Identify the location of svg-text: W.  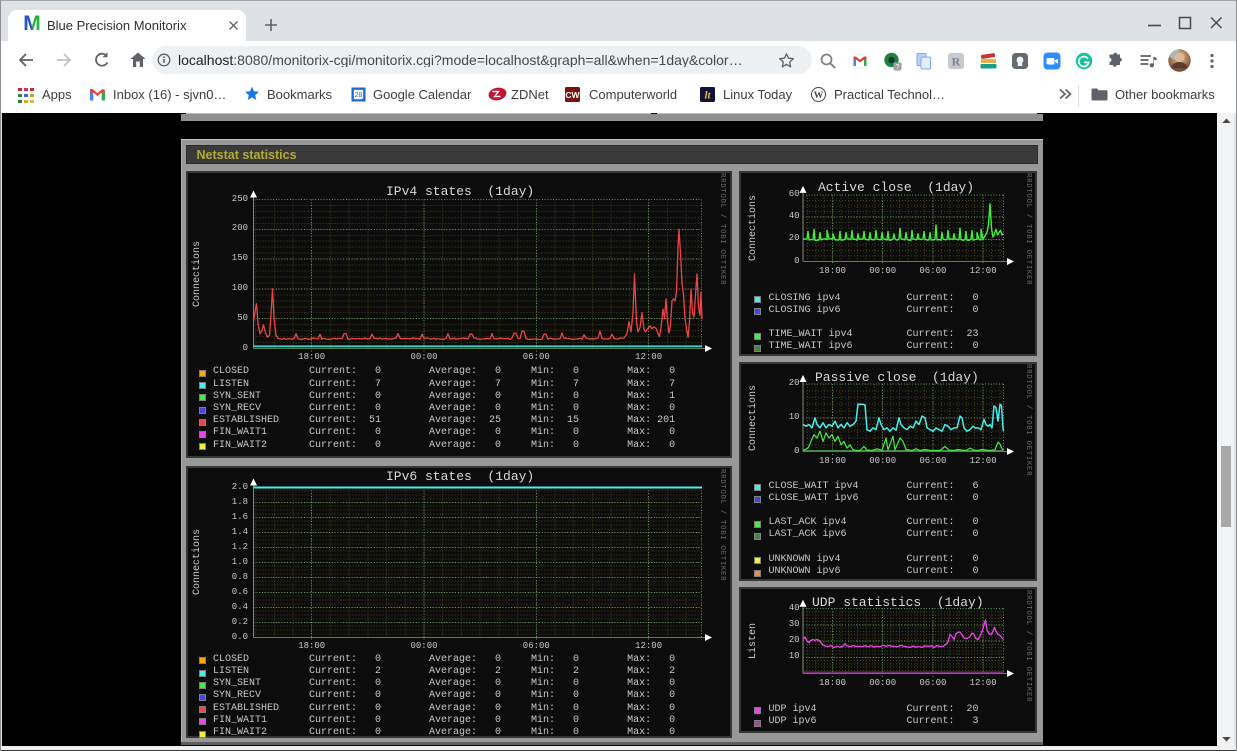
(819, 96).